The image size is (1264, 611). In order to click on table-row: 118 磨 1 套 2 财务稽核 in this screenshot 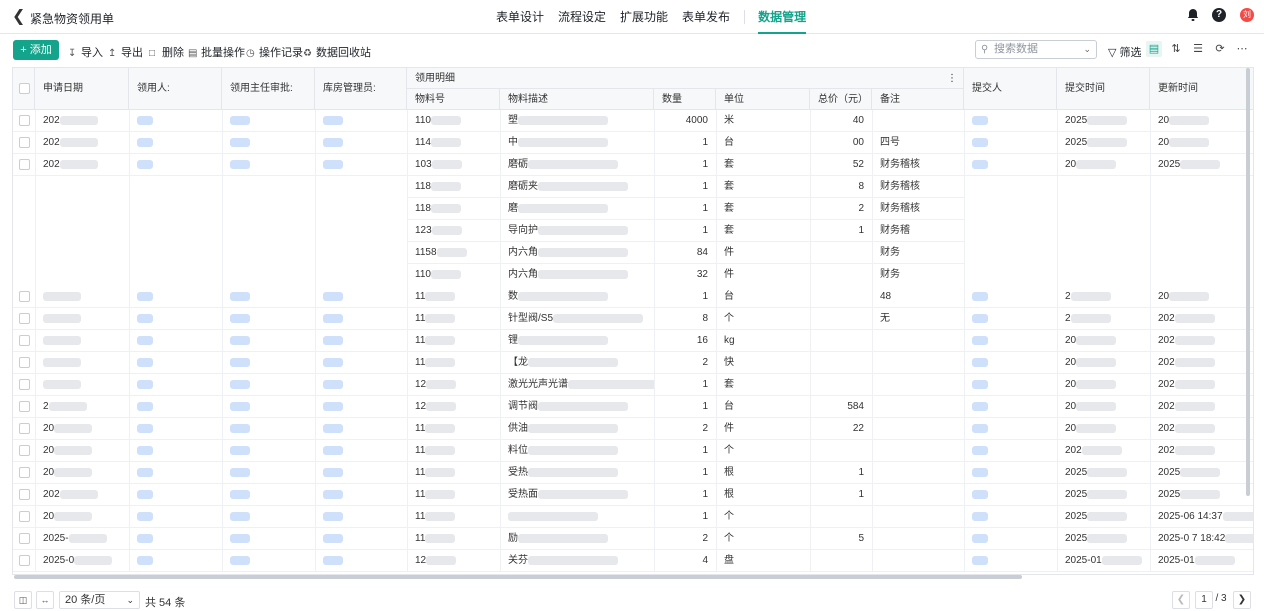, I will do `click(633, 209)`.